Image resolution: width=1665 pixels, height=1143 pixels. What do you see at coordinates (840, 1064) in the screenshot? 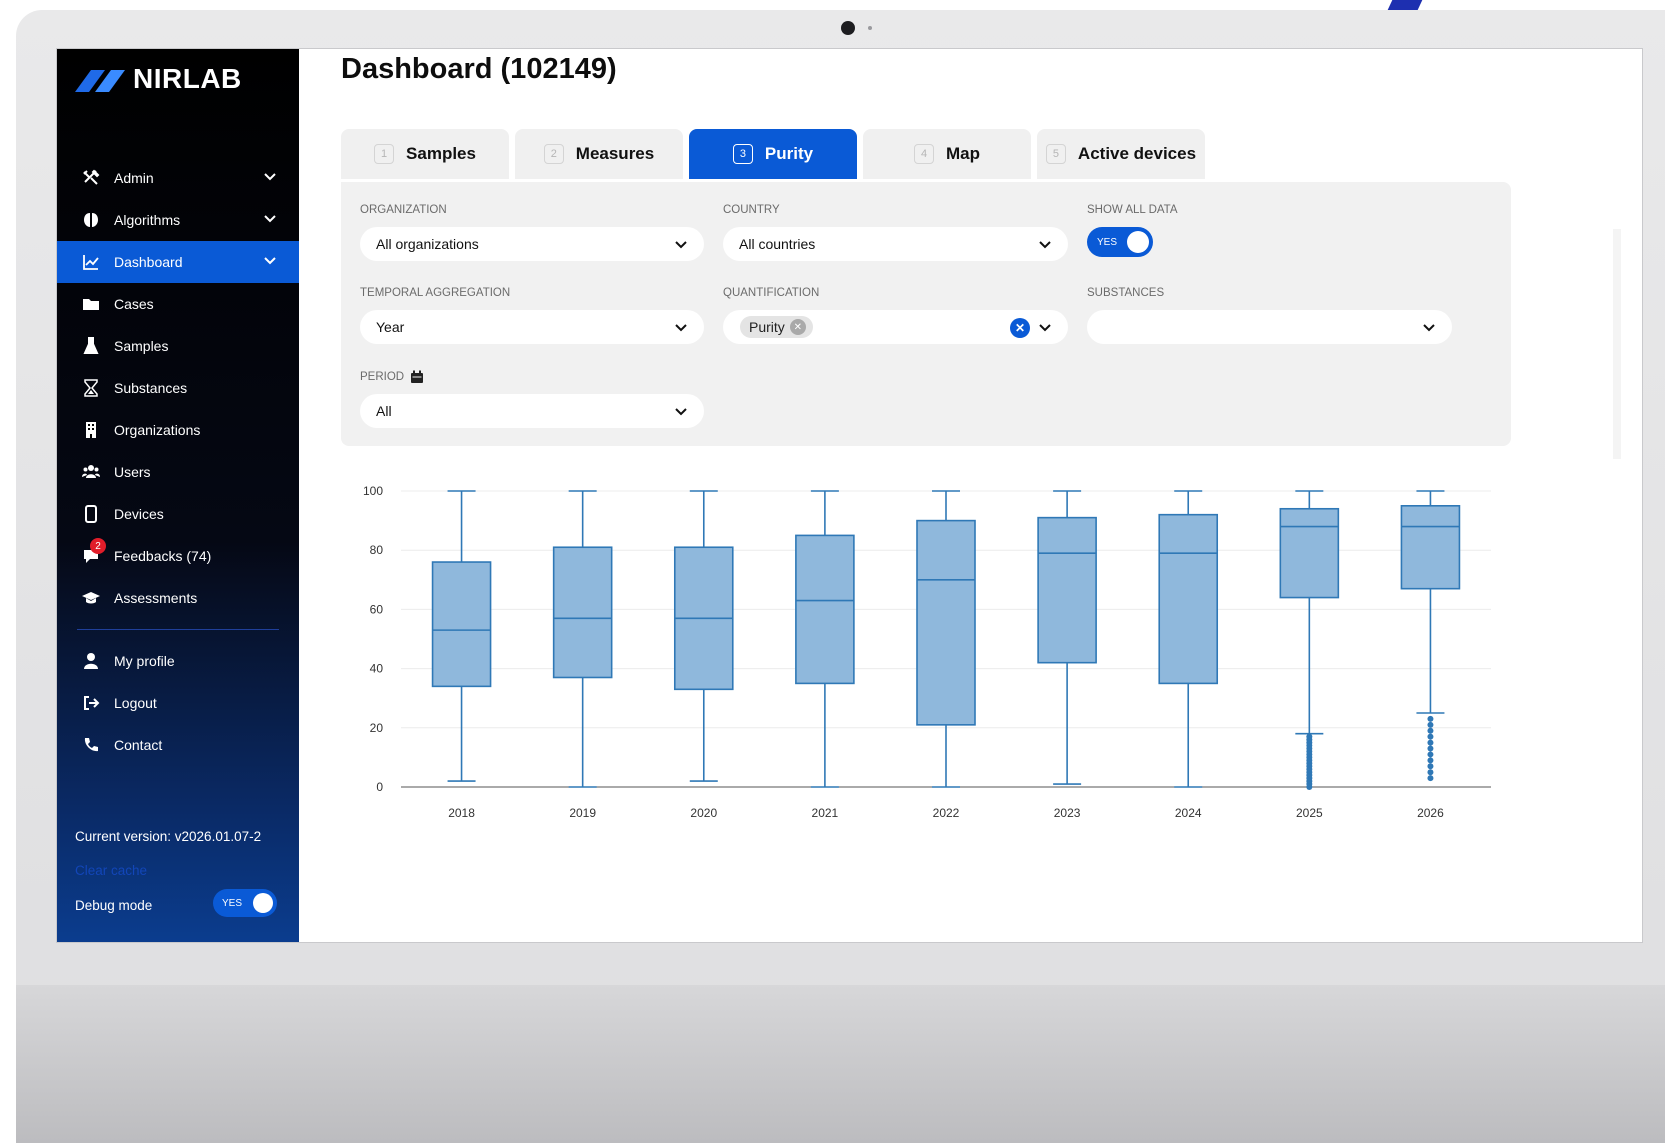
I see `device-chin` at bounding box center [840, 1064].